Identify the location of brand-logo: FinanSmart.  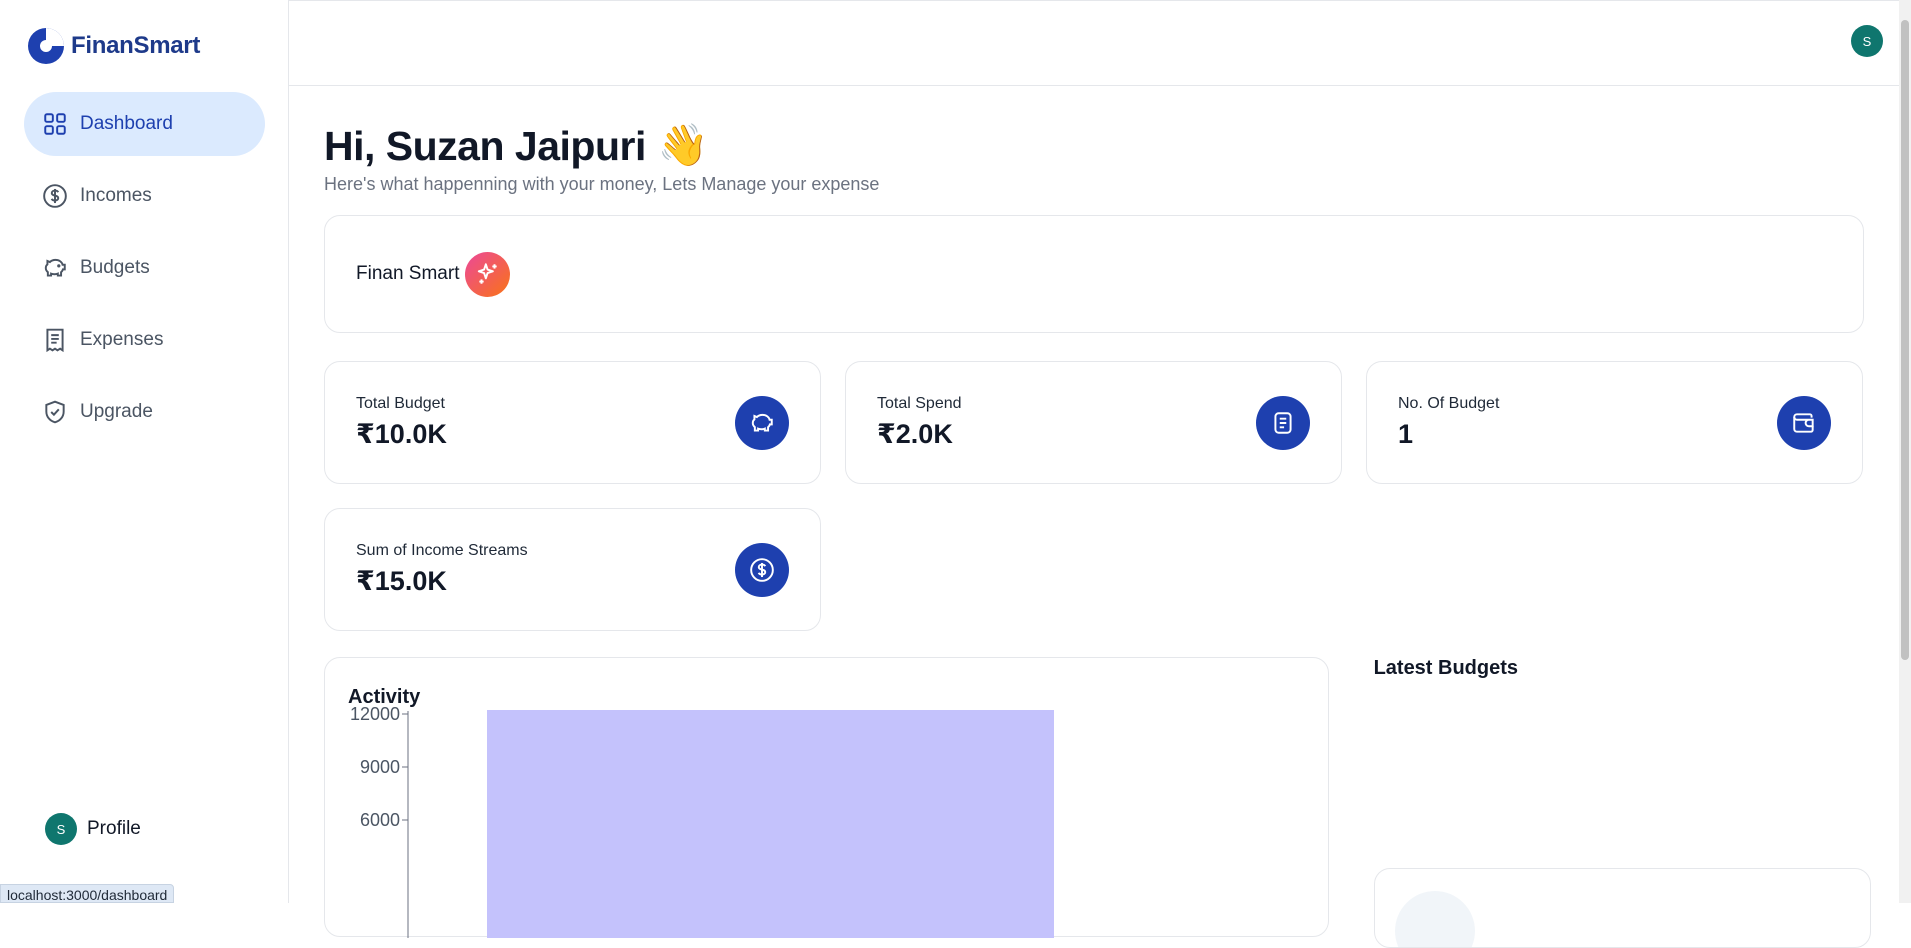
(113, 46).